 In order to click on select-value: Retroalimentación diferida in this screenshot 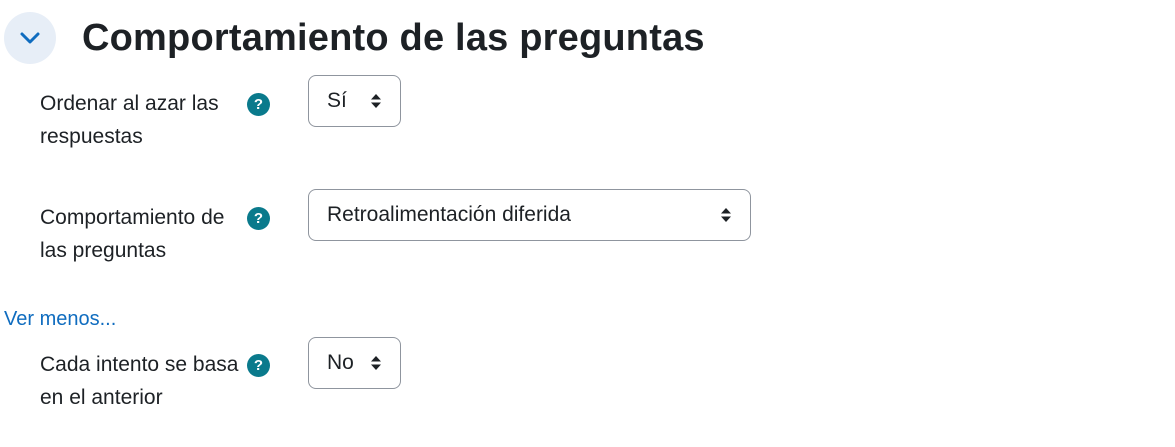, I will do `click(449, 214)`.